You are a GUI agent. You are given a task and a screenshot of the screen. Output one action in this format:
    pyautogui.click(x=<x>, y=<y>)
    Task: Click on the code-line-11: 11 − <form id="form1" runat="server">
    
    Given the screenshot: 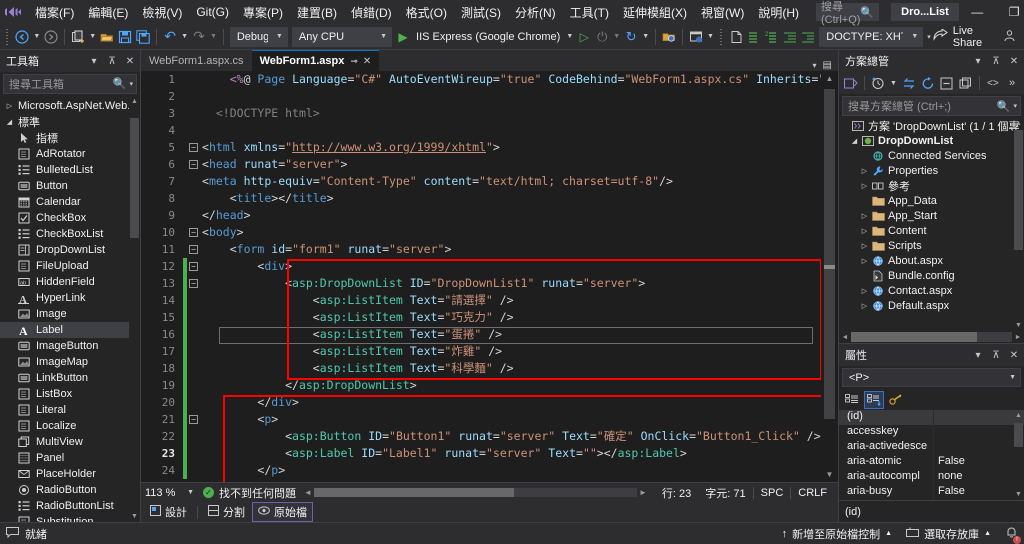 What is the action you would take?
    pyautogui.click(x=481, y=249)
    